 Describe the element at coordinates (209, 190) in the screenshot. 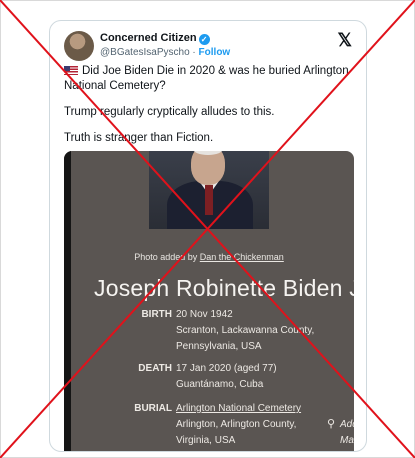

I see `memorial-photo` at that location.